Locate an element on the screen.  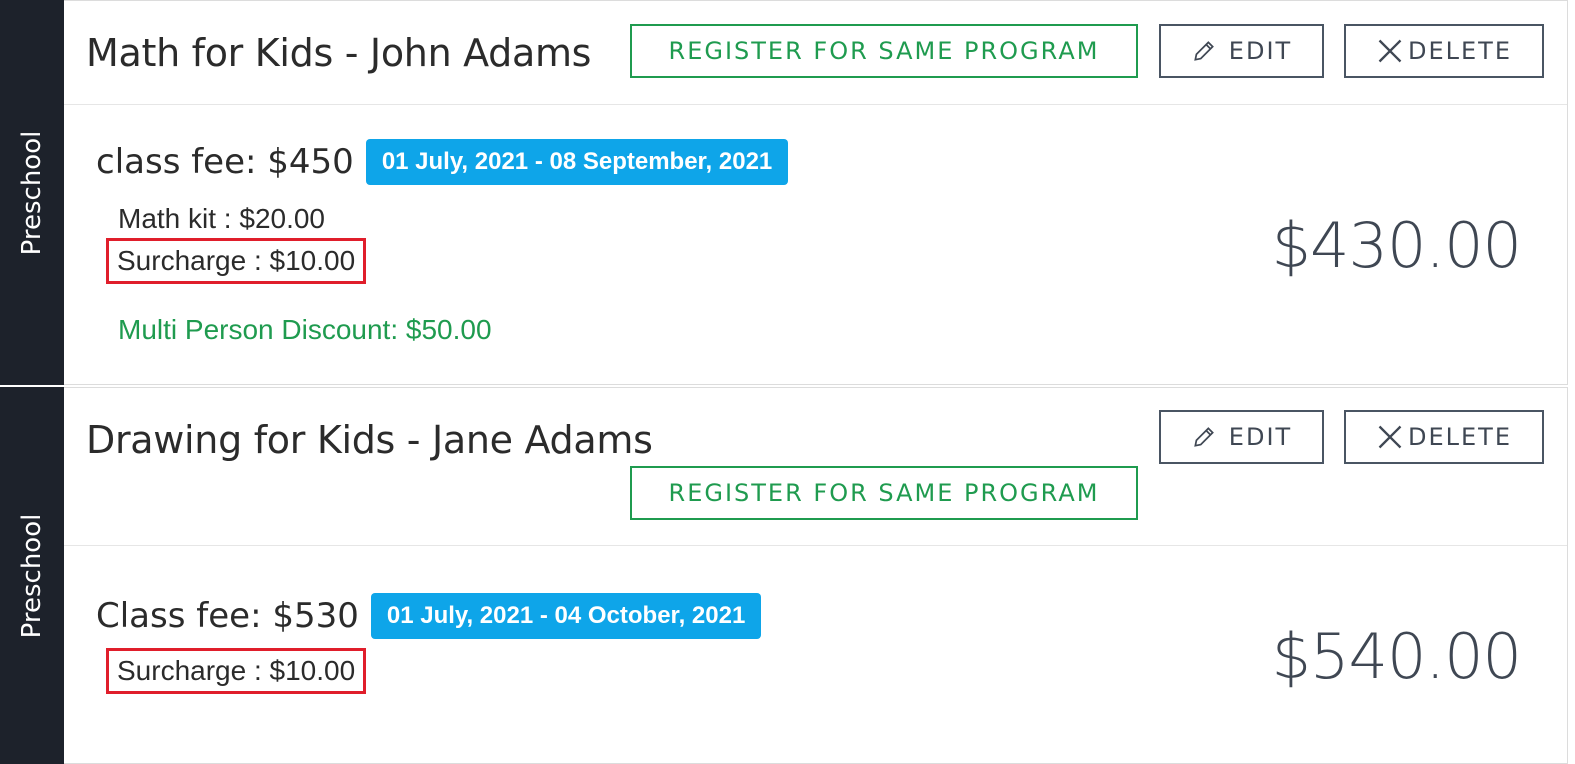
program-title: Drawing for Kids - Jane Adams is located at coordinates (369, 440).